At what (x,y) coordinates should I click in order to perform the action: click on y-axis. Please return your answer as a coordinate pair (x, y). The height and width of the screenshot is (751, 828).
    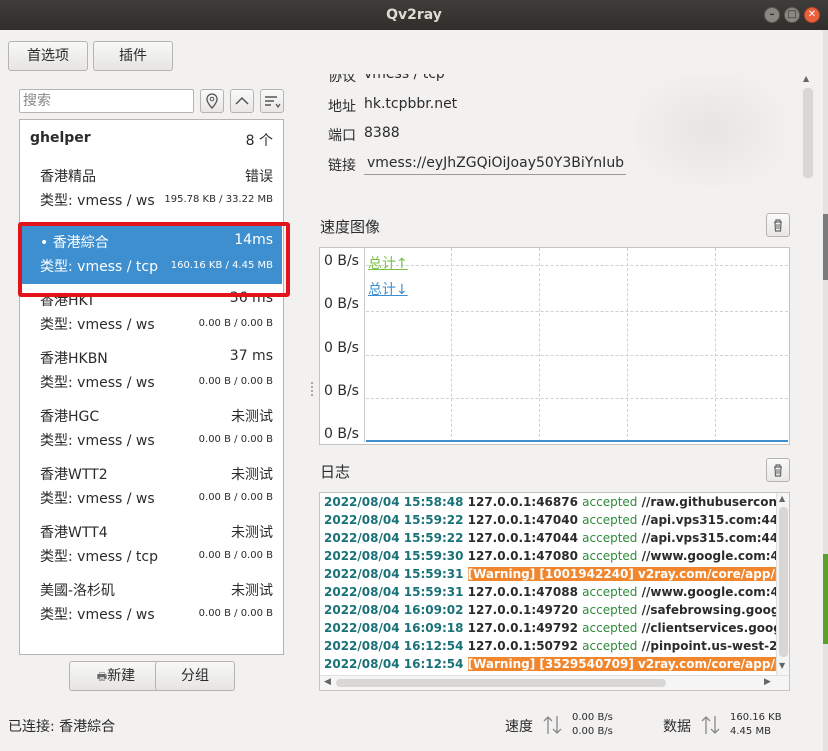
    Looking at the image, I should click on (364, 345).